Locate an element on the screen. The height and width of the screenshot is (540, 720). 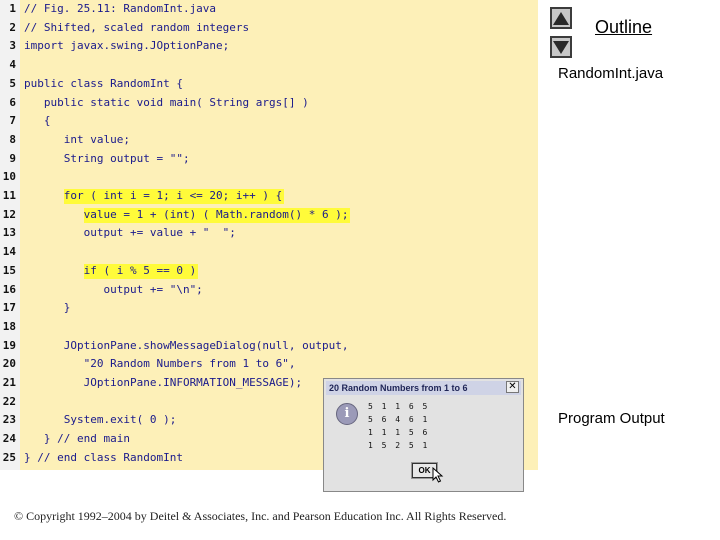
code-text-content: output += "\n"; is located at coordinates (113, 289).